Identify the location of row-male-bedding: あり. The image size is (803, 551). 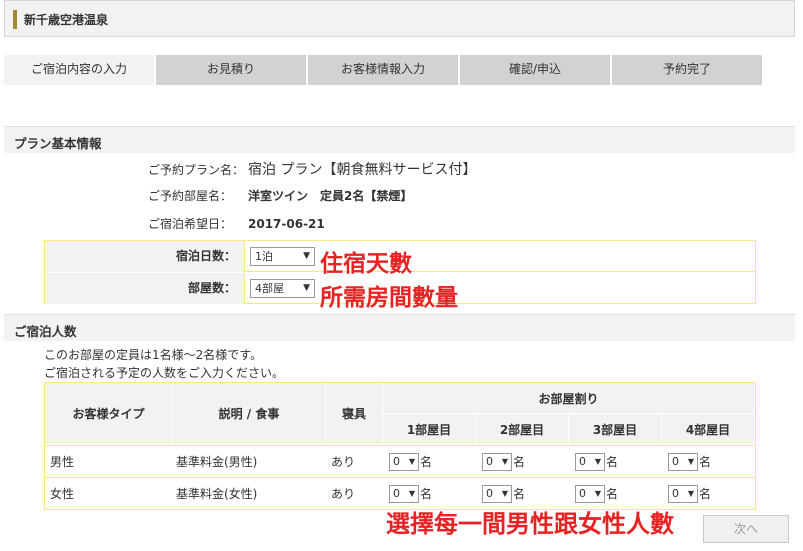
(354, 461).